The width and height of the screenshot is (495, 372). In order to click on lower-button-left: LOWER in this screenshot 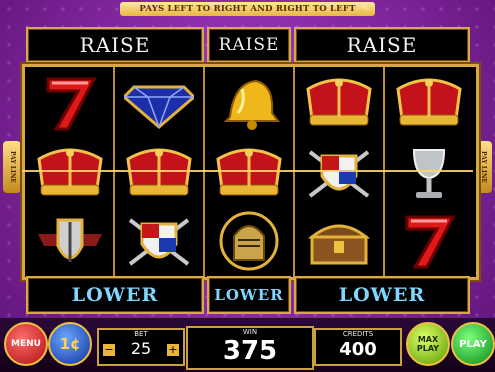, I will do `click(115, 295)`.